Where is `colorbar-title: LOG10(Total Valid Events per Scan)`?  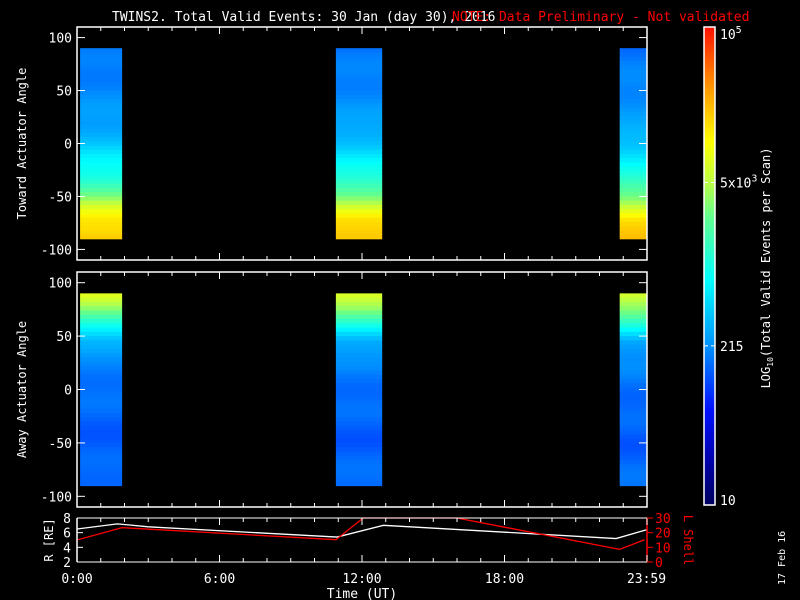
colorbar-title: LOG10(Total Valid Events per Scan) is located at coordinates (767, 268).